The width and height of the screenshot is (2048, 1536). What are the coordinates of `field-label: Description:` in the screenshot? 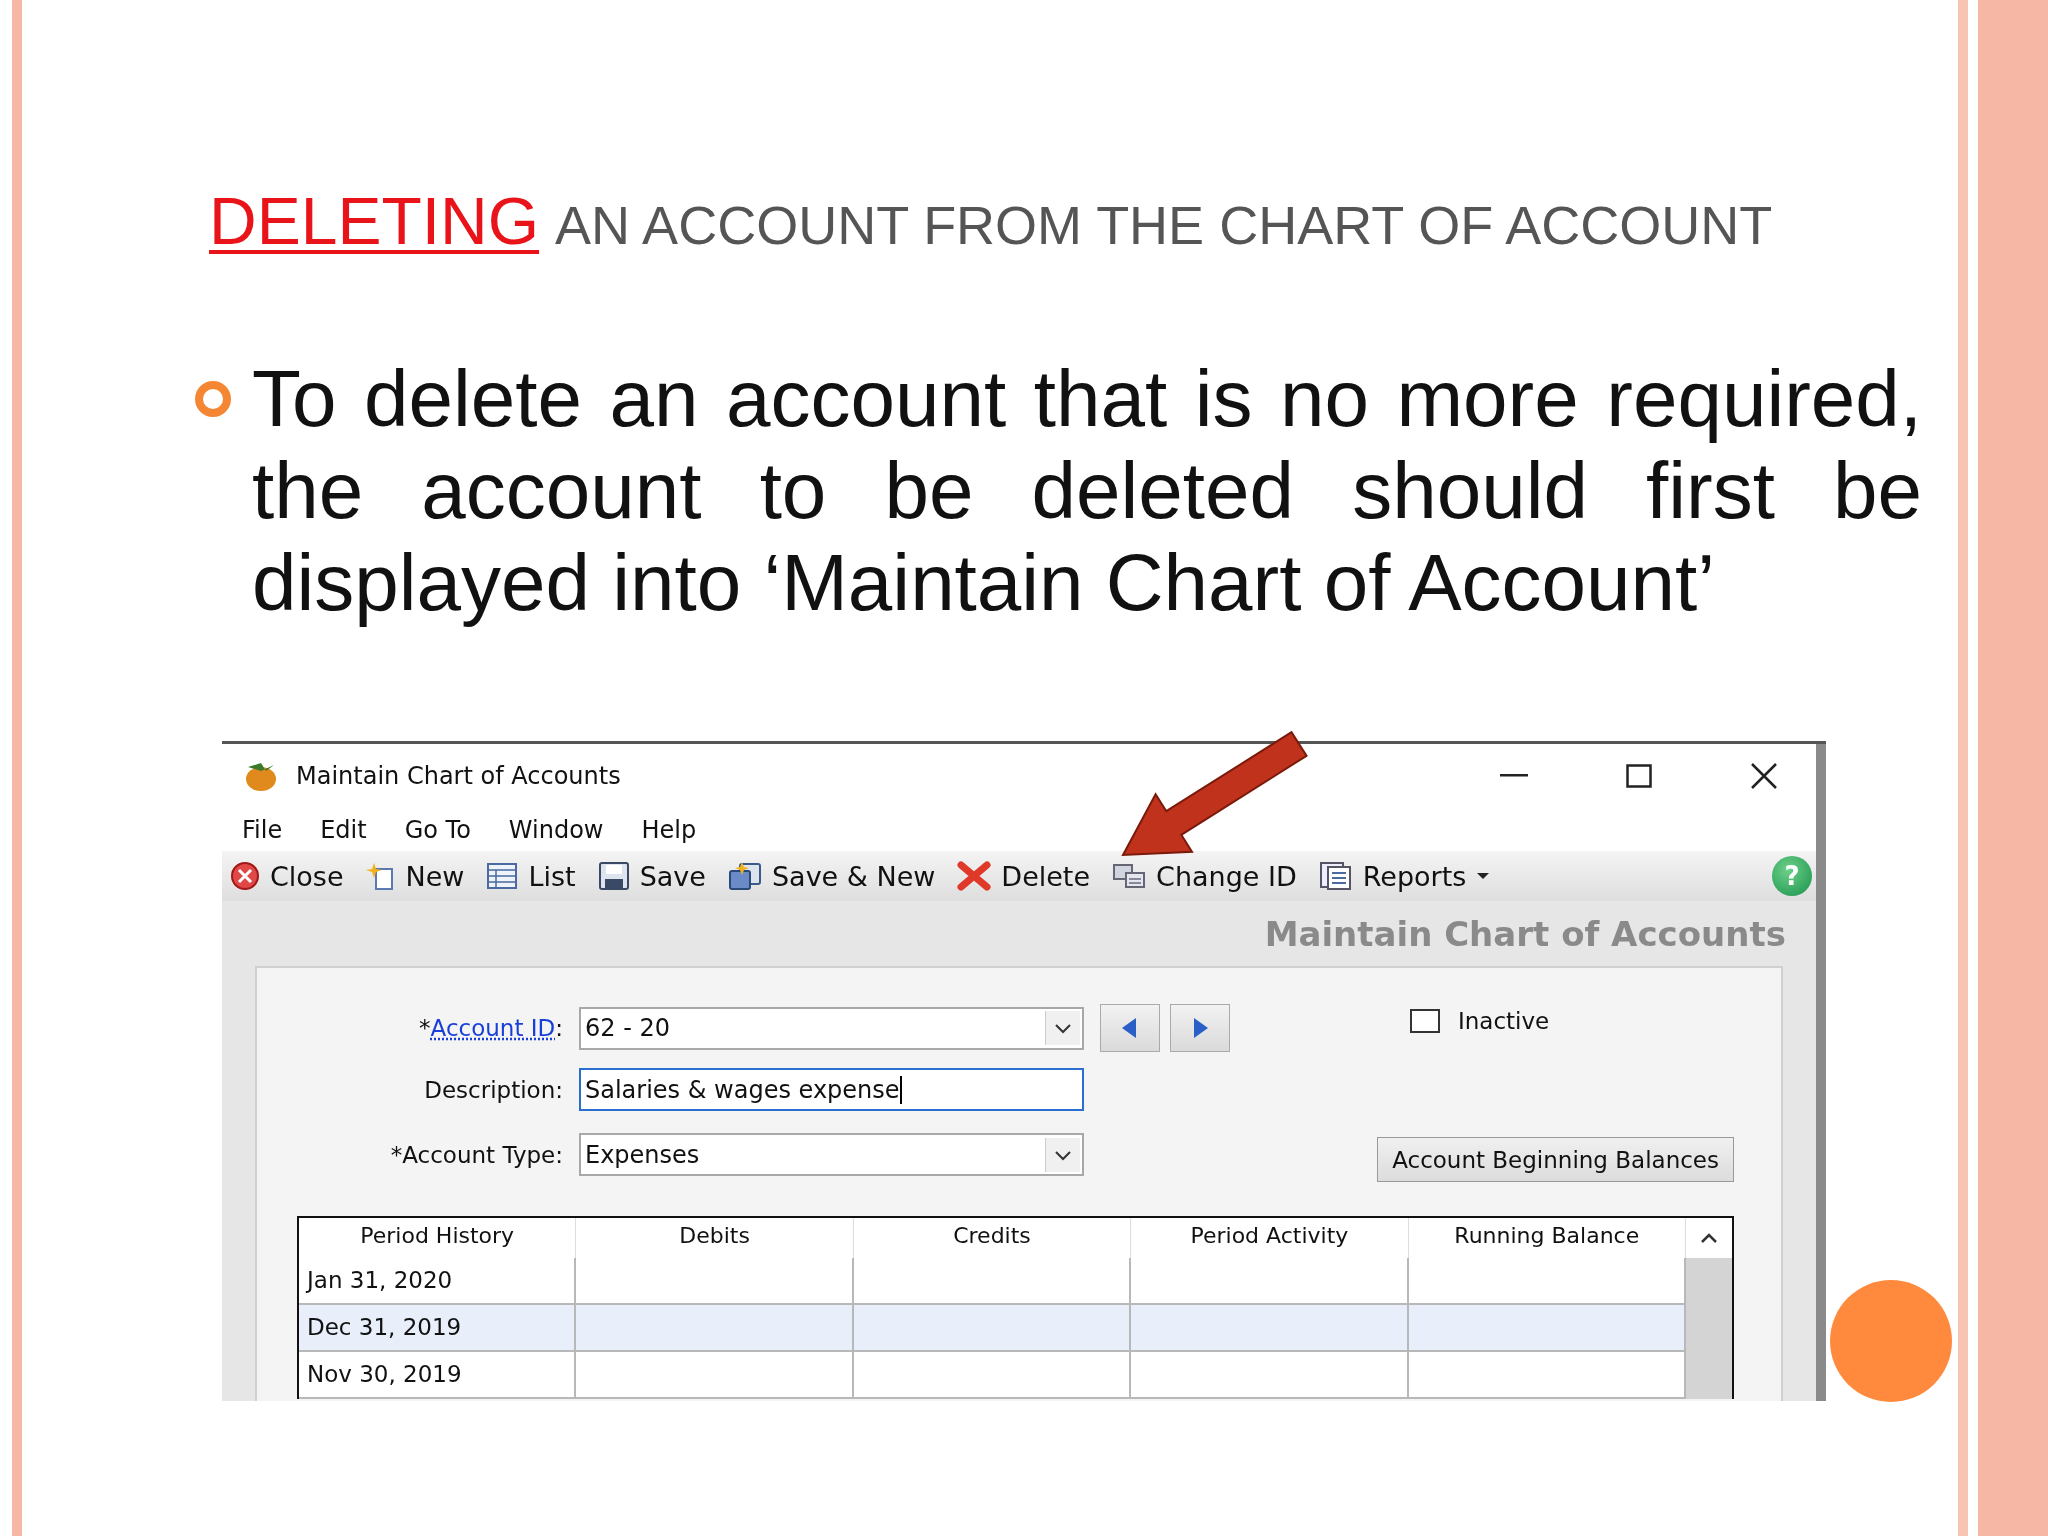 It's located at (493, 1089).